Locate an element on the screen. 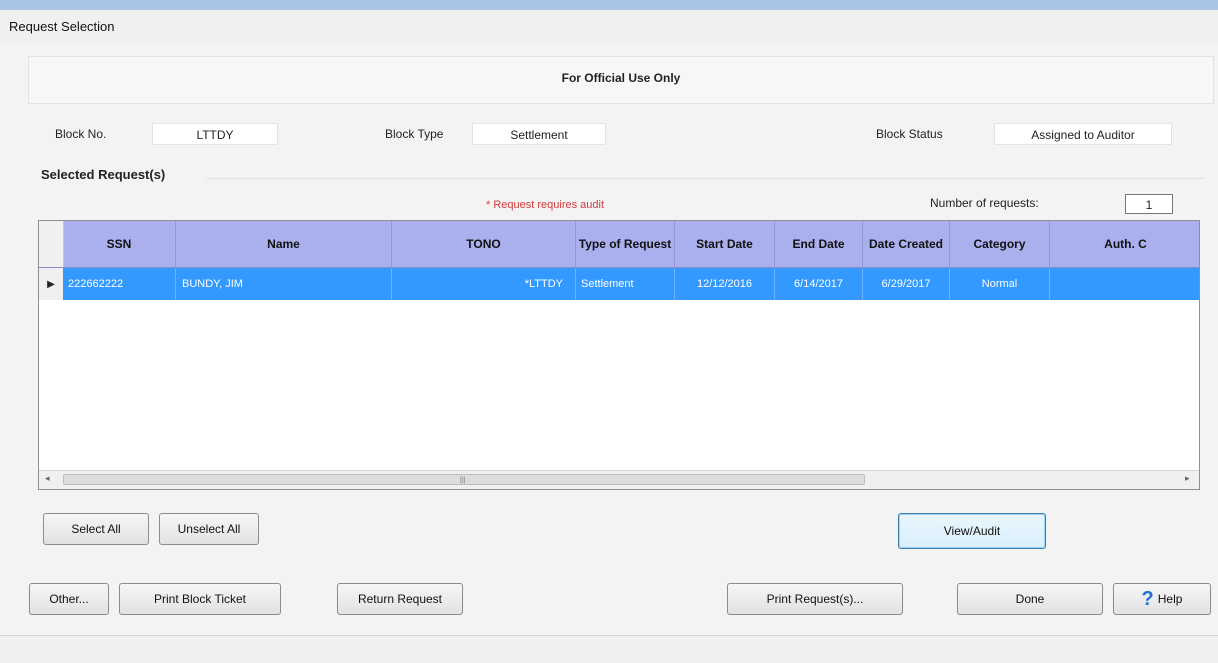 The width and height of the screenshot is (1218, 663). section-divider is located at coordinates (705, 178).